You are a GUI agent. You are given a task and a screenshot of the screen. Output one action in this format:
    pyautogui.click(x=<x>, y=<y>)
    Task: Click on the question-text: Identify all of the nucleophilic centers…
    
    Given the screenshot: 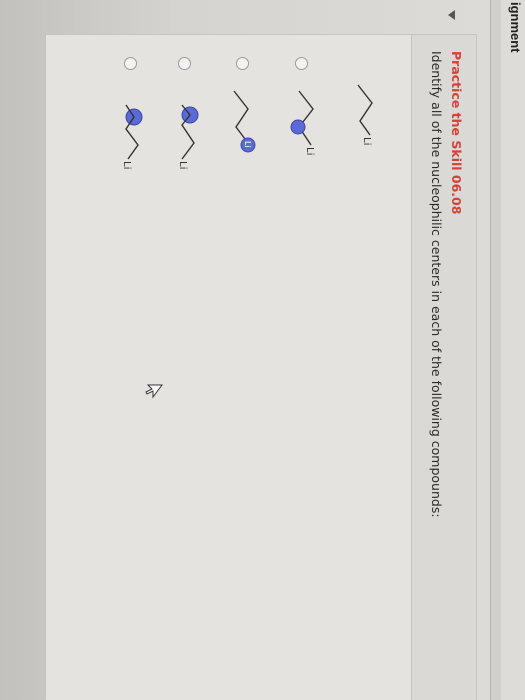 What is the action you would take?
    pyautogui.click(x=436, y=284)
    